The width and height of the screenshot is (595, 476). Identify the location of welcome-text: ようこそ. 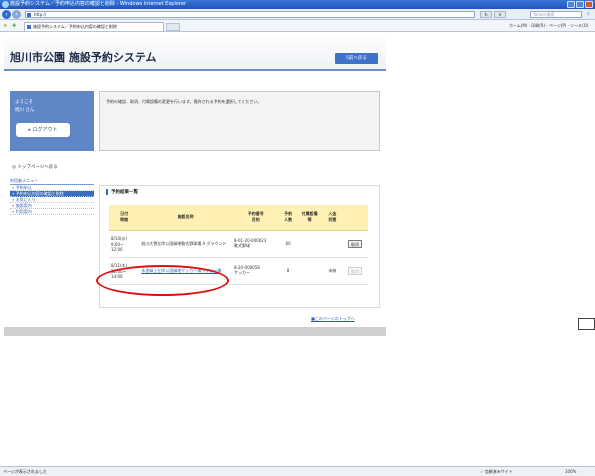
(24, 102).